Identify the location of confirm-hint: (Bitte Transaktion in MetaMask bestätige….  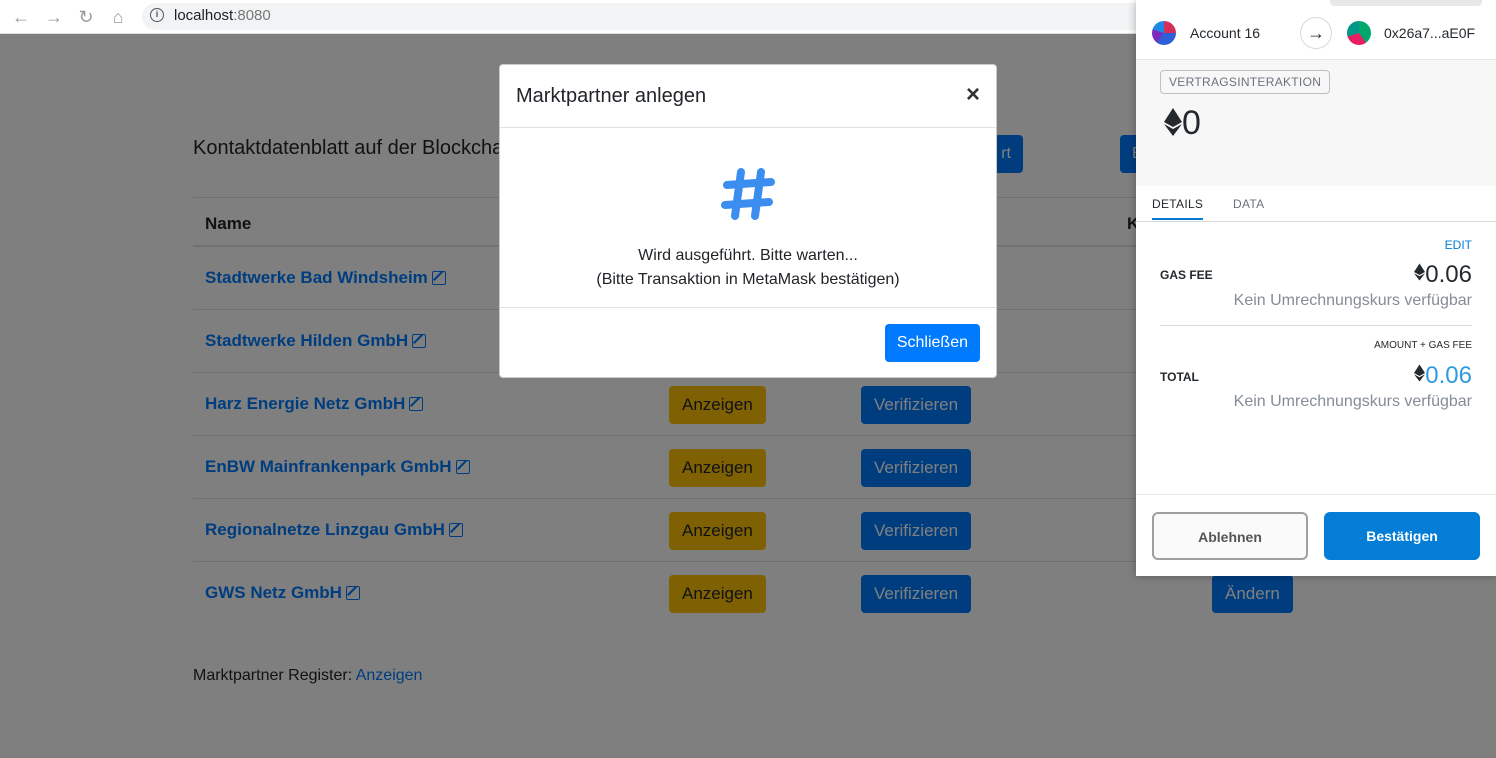
(748, 279).